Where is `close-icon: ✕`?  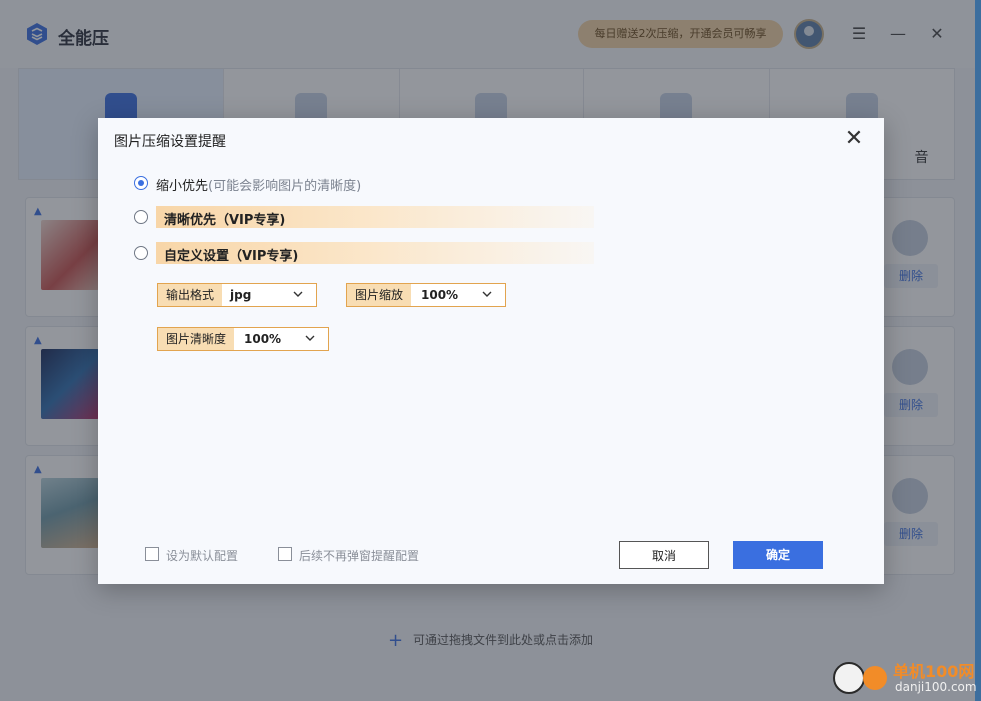
close-icon: ✕ is located at coordinates (854, 139).